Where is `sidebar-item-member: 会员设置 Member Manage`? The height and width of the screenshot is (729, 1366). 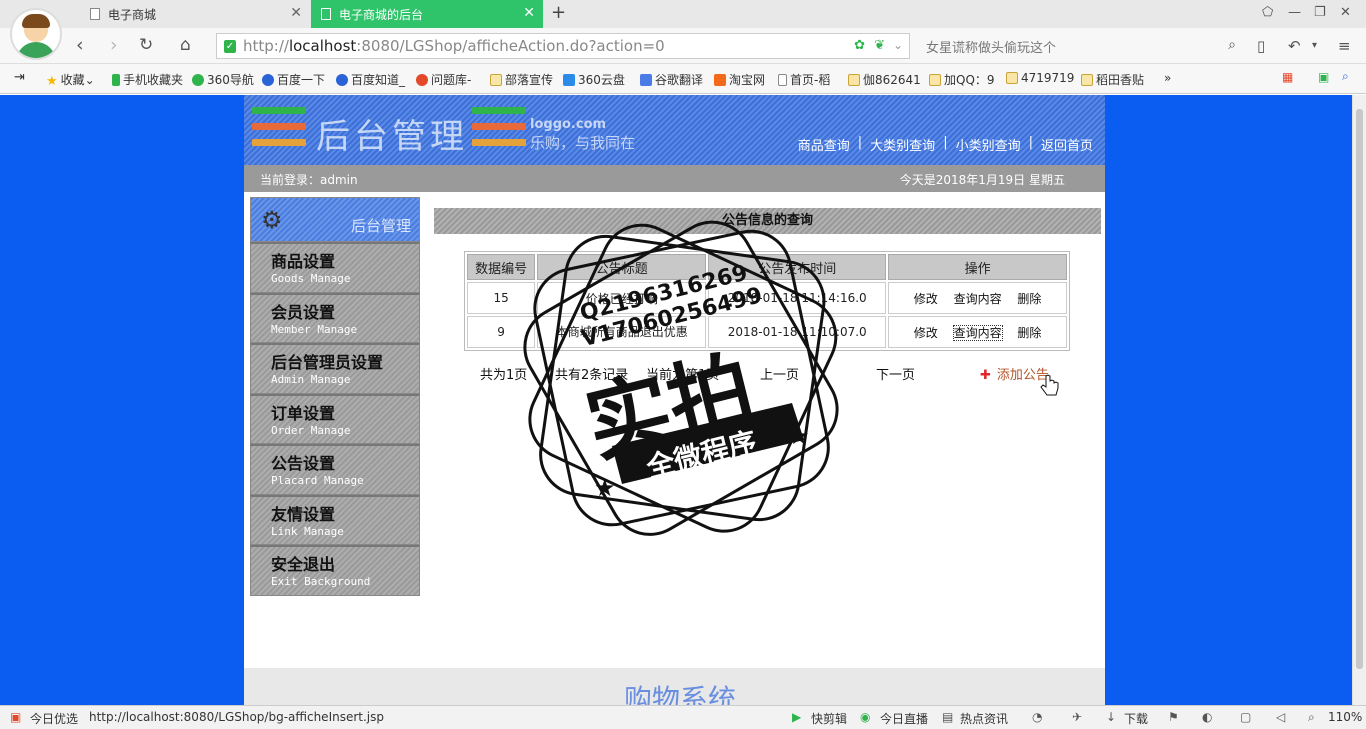 sidebar-item-member: 会员设置 Member Manage is located at coordinates (335, 317).